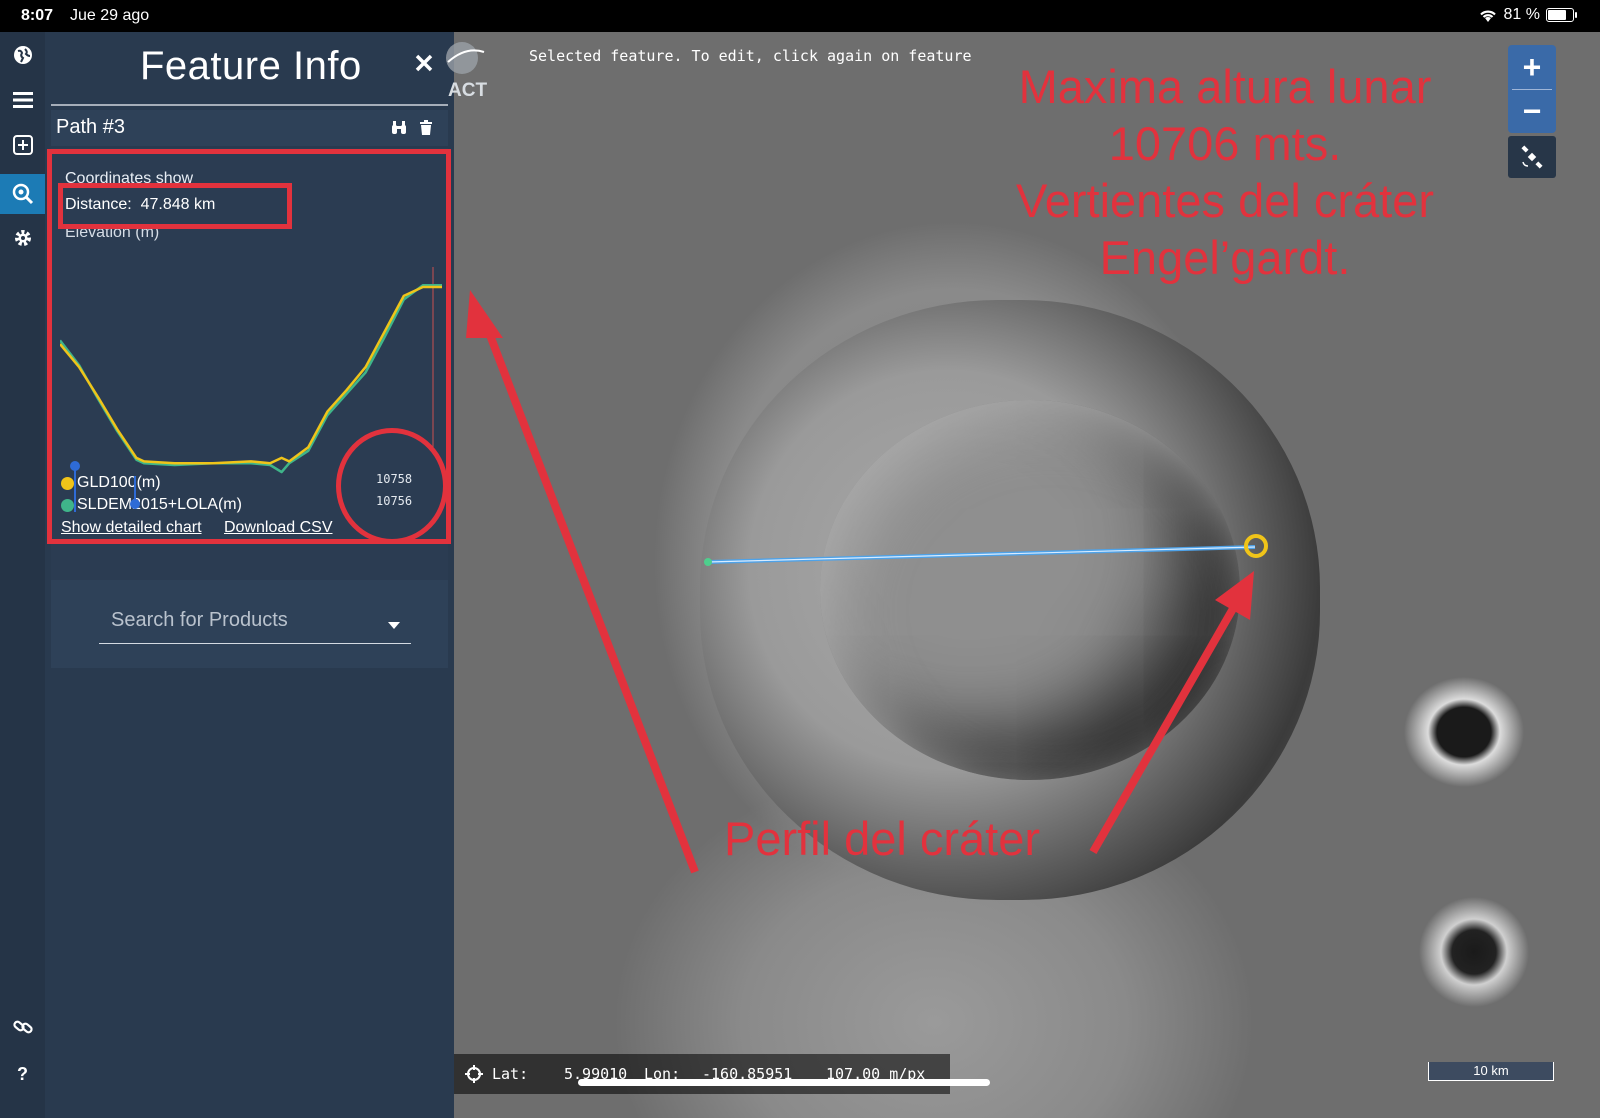 The width and height of the screenshot is (1600, 1118). I want to click on coordinate-bar: Lat: 5.99010 Lon: -160.85951 107.00 m/px, so click(702, 1074).